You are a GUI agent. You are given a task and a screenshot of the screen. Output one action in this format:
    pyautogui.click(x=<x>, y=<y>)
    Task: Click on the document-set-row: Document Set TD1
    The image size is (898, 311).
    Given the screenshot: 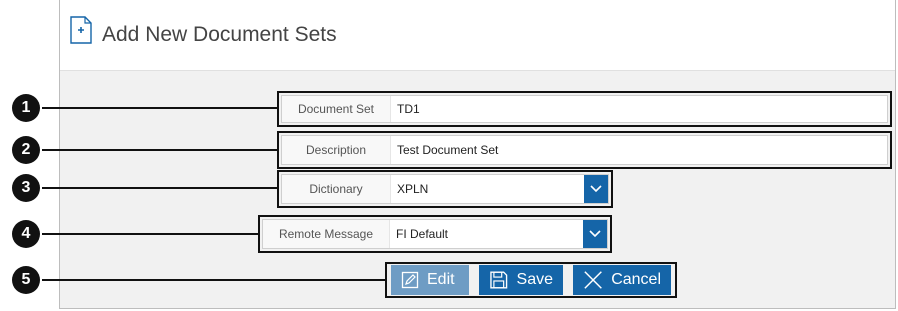 What is the action you would take?
    pyautogui.click(x=584, y=109)
    